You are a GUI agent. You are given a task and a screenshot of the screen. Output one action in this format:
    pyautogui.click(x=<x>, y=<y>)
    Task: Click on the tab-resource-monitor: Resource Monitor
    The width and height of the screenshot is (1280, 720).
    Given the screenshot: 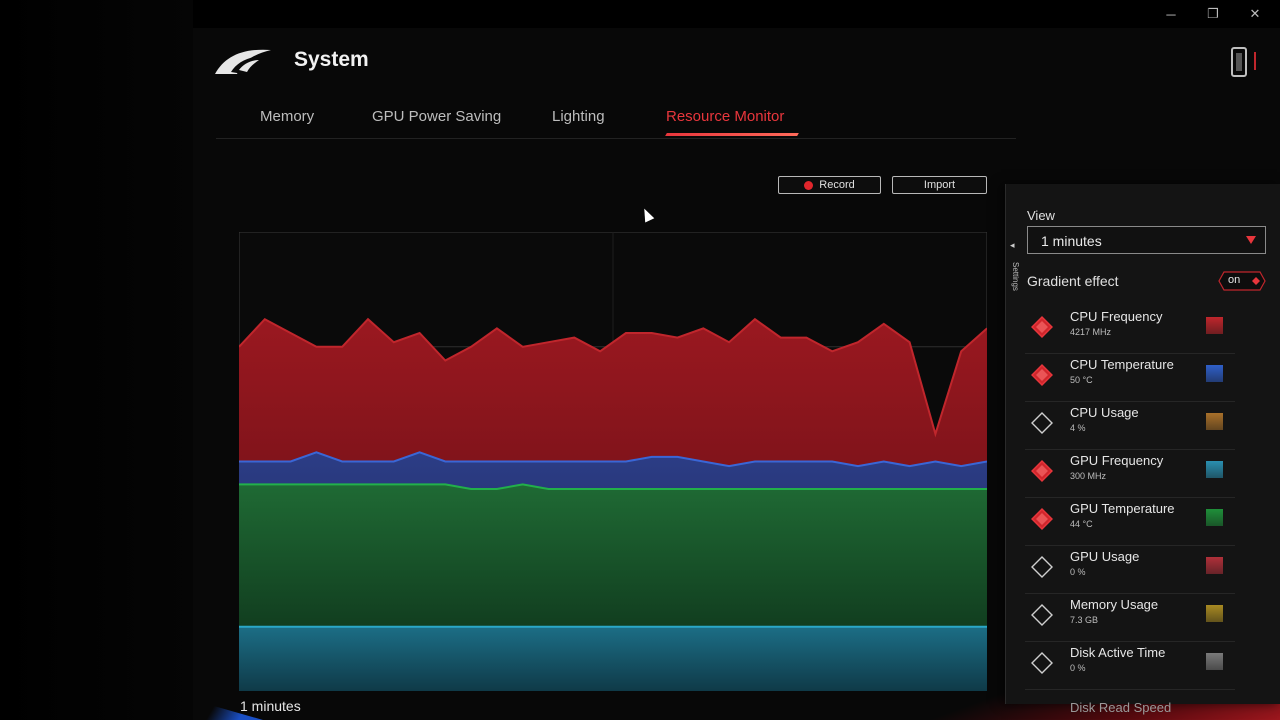 What is the action you would take?
    pyautogui.click(x=725, y=116)
    